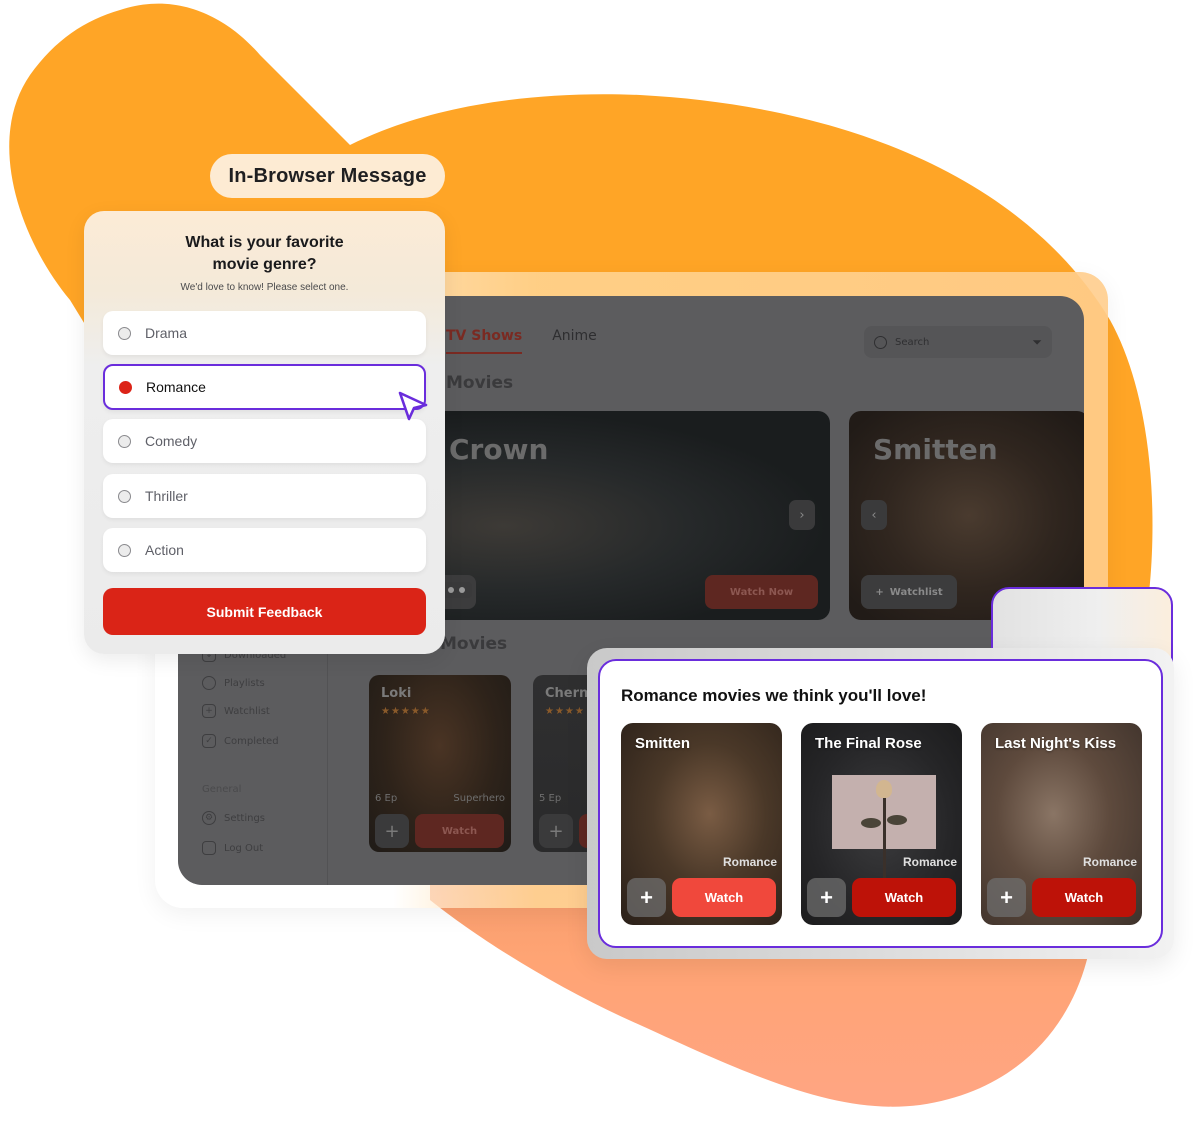 The width and height of the screenshot is (1200, 1137). I want to click on survey-subtitle: We'd love to know! Please select one., so click(264, 287).